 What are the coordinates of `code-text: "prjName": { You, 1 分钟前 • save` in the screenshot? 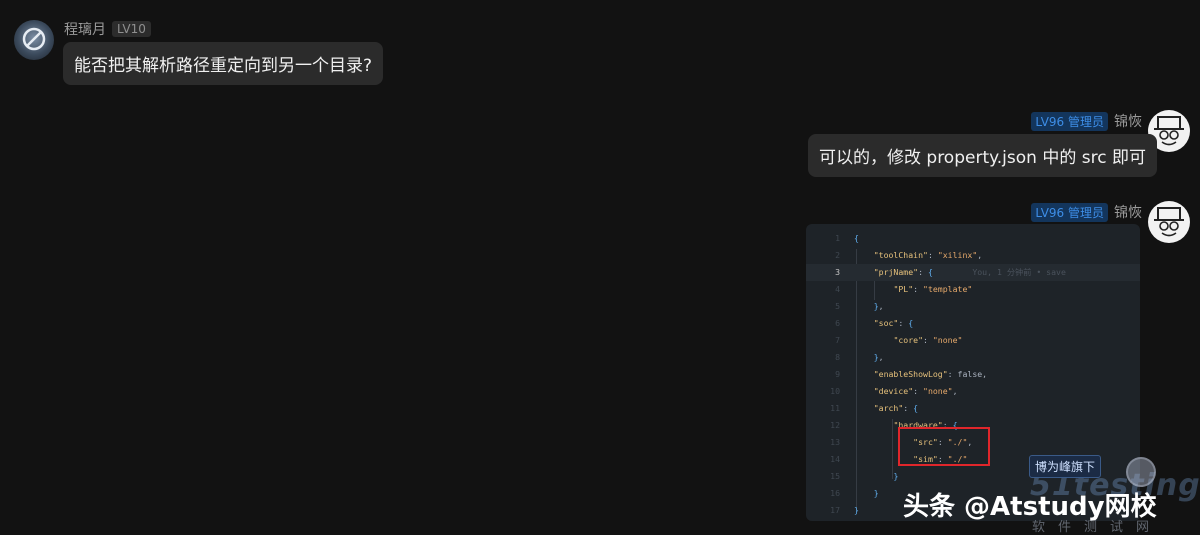 It's located at (969, 272).